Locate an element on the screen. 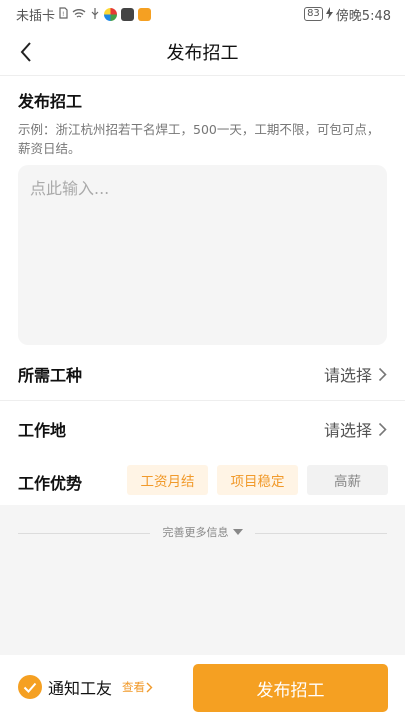 The height and width of the screenshot is (720, 405). view-link: 查看 is located at coordinates (137, 687).